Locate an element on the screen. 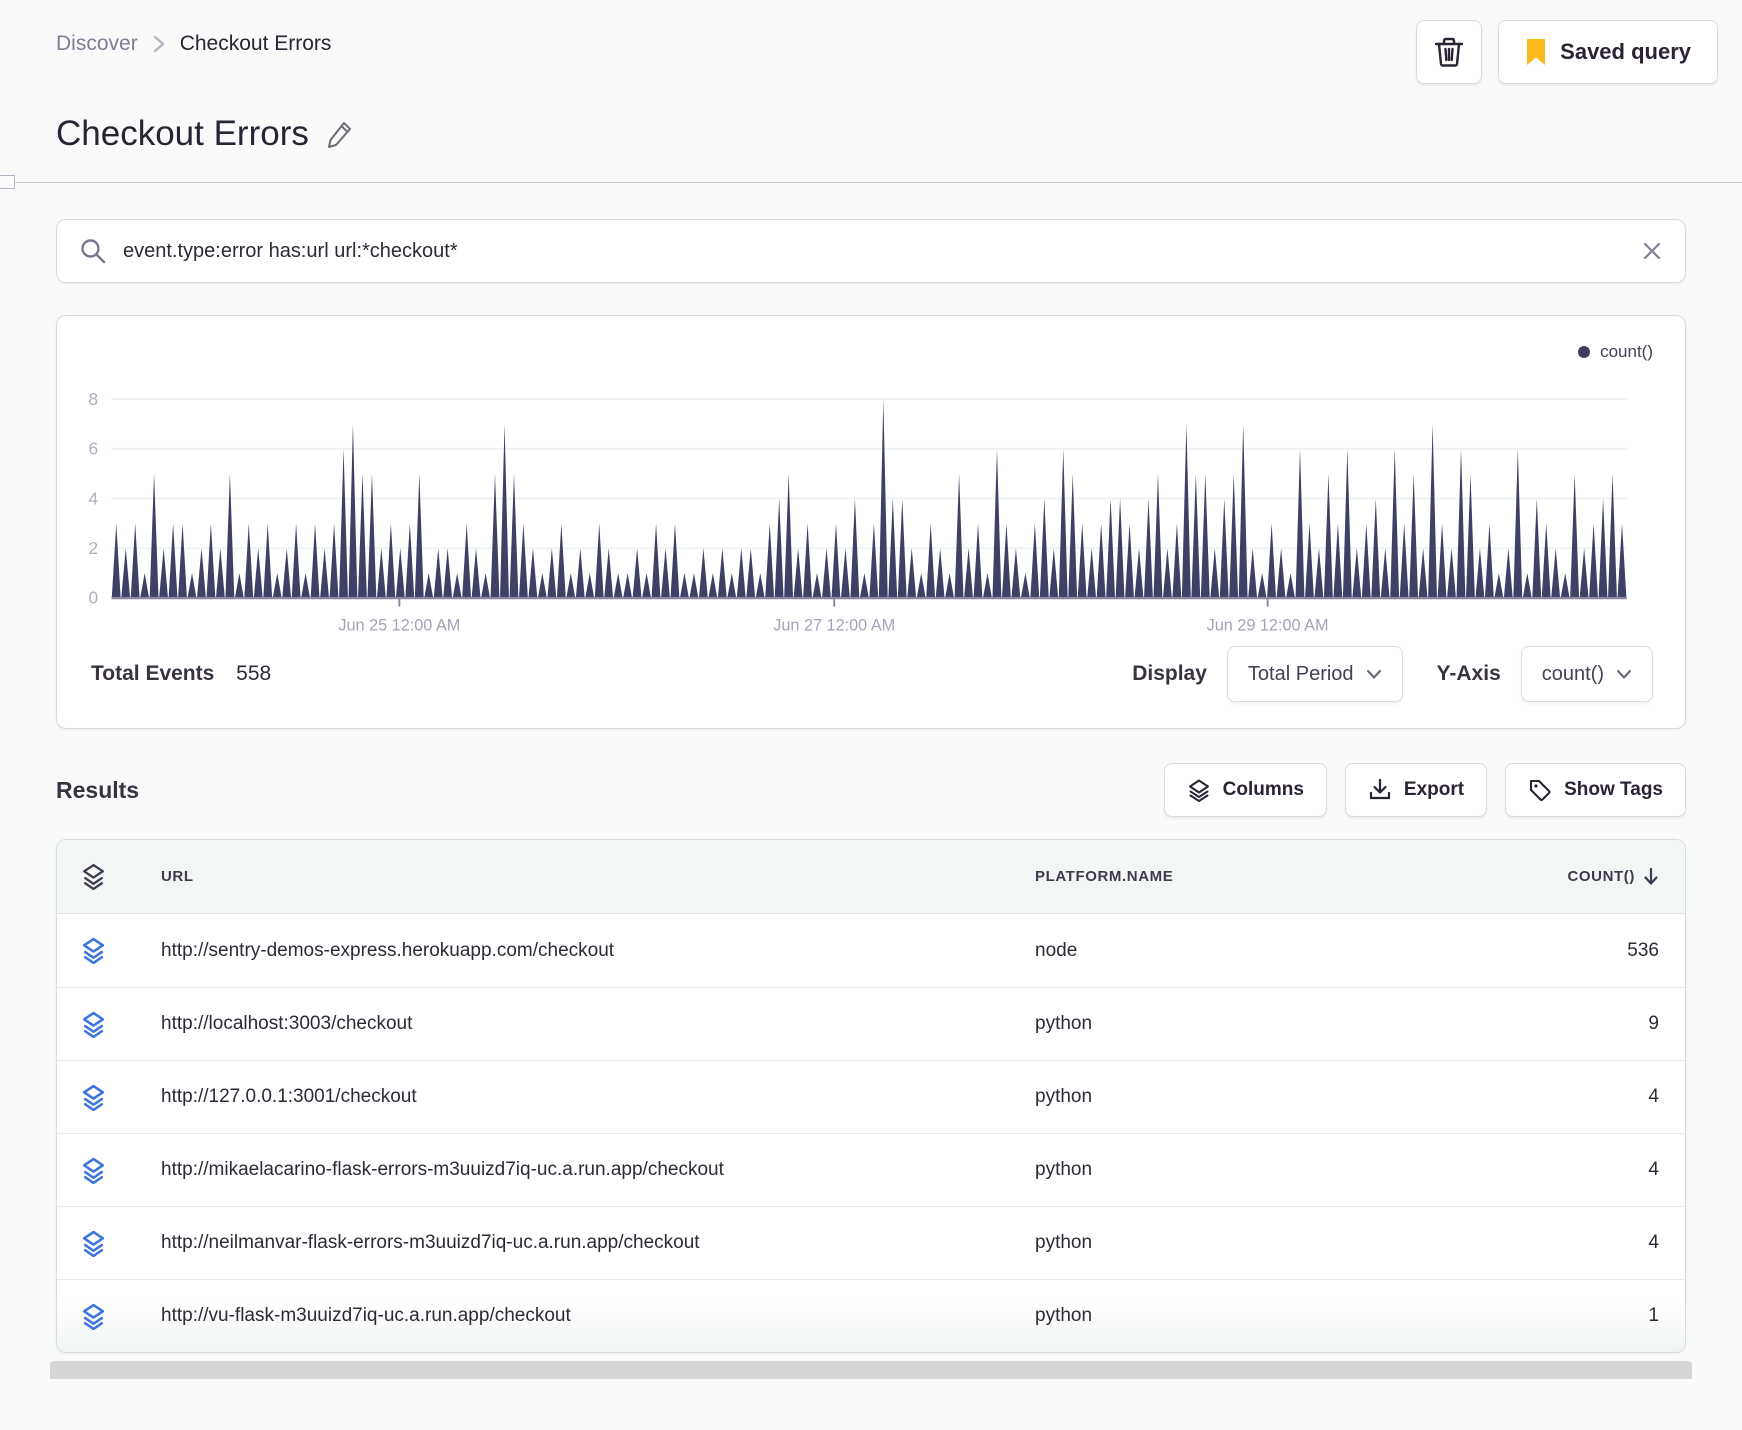  chart-controls: Display Total Period Y-Axis count() is located at coordinates (1392, 674).